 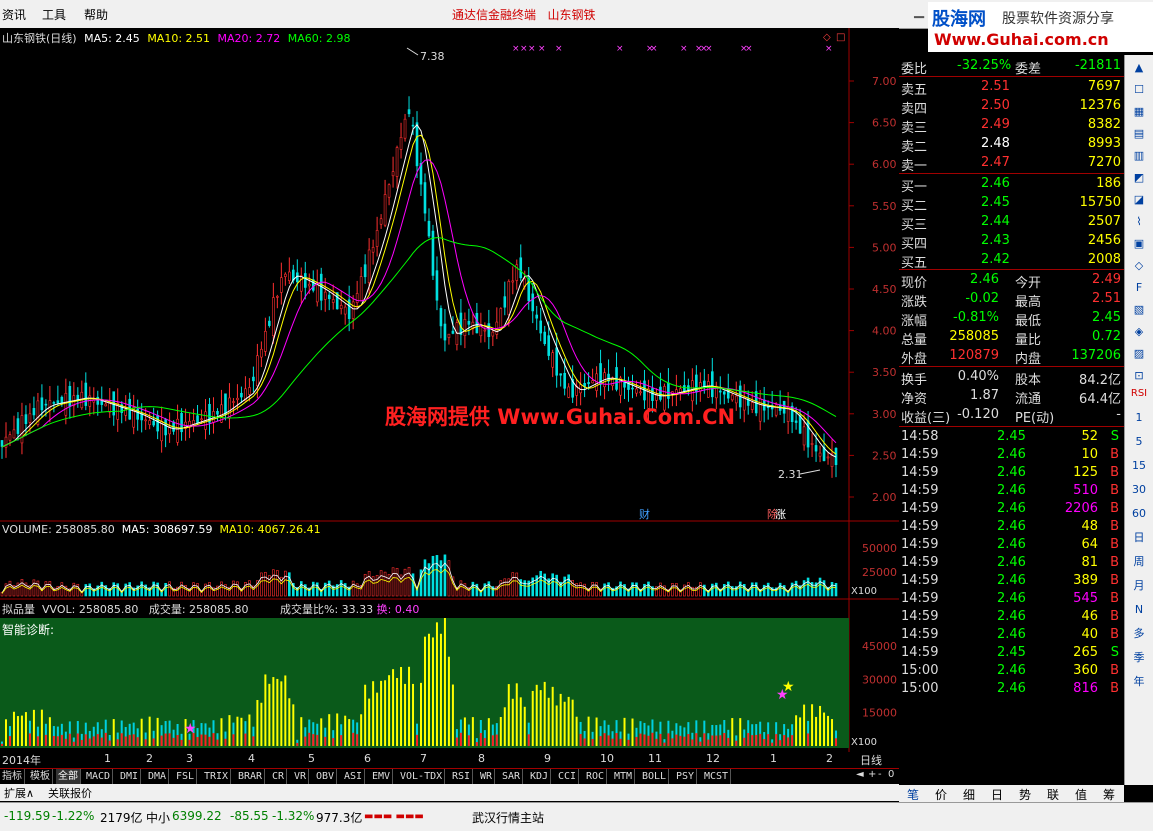 I want to click on toolbar-icon-0: ▲, so click(x=1139, y=68).